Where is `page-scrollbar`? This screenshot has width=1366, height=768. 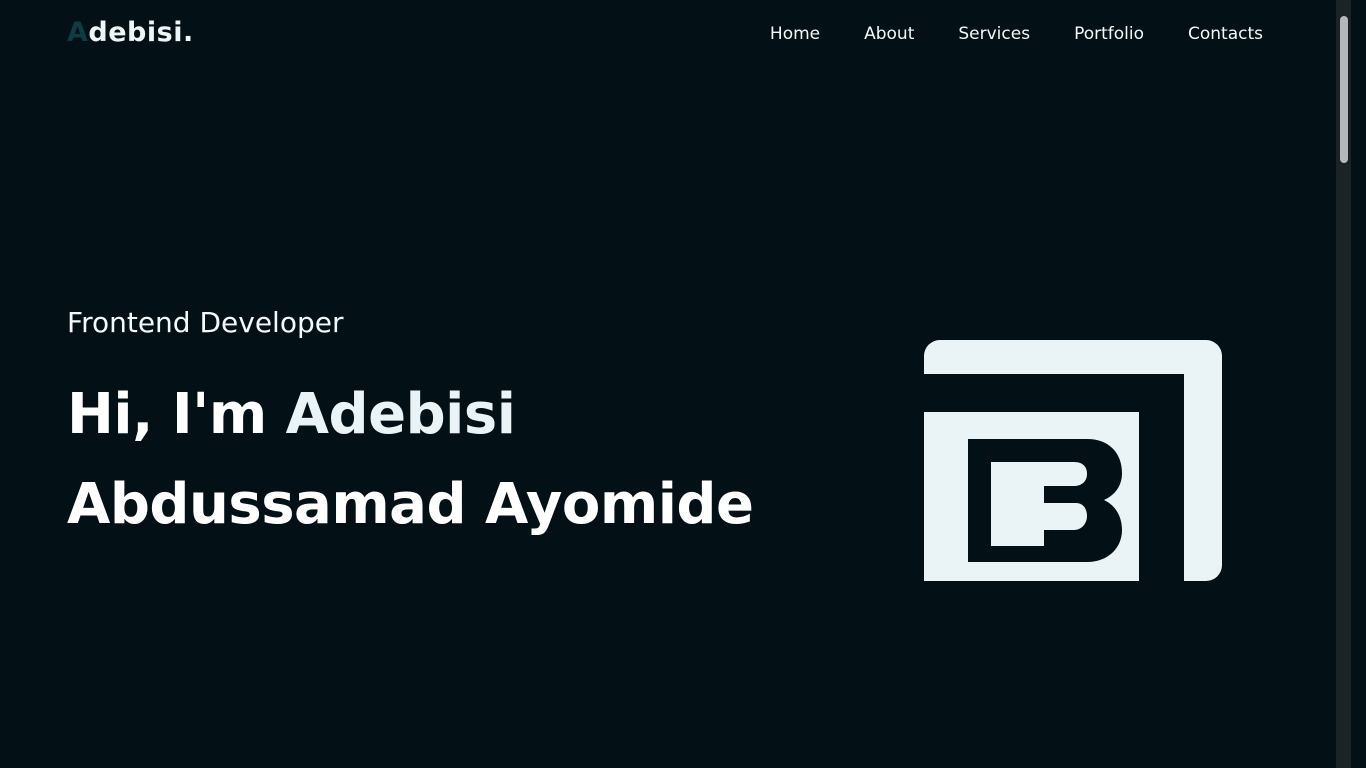 page-scrollbar is located at coordinates (1343, 384).